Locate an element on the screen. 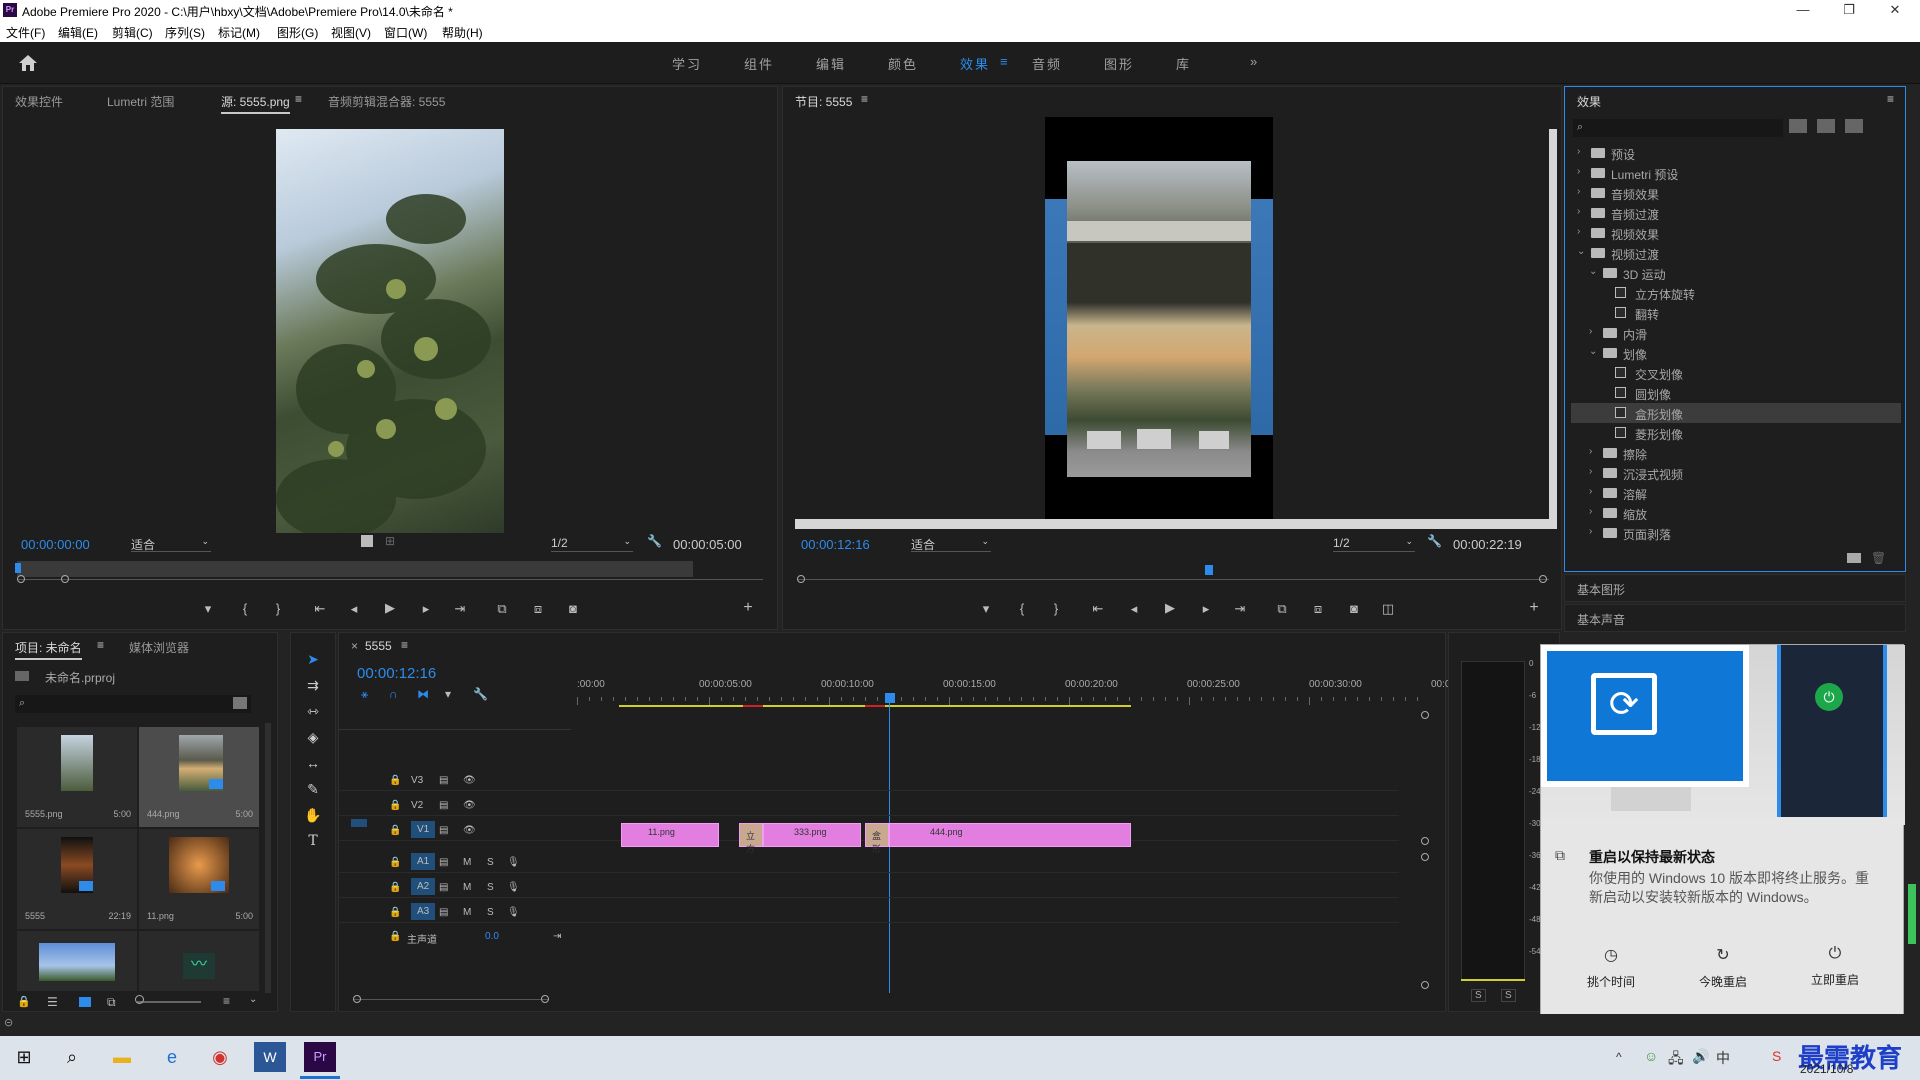 This screenshot has height=1080, width=1920. icon-view-icon is located at coordinates (85, 1002).